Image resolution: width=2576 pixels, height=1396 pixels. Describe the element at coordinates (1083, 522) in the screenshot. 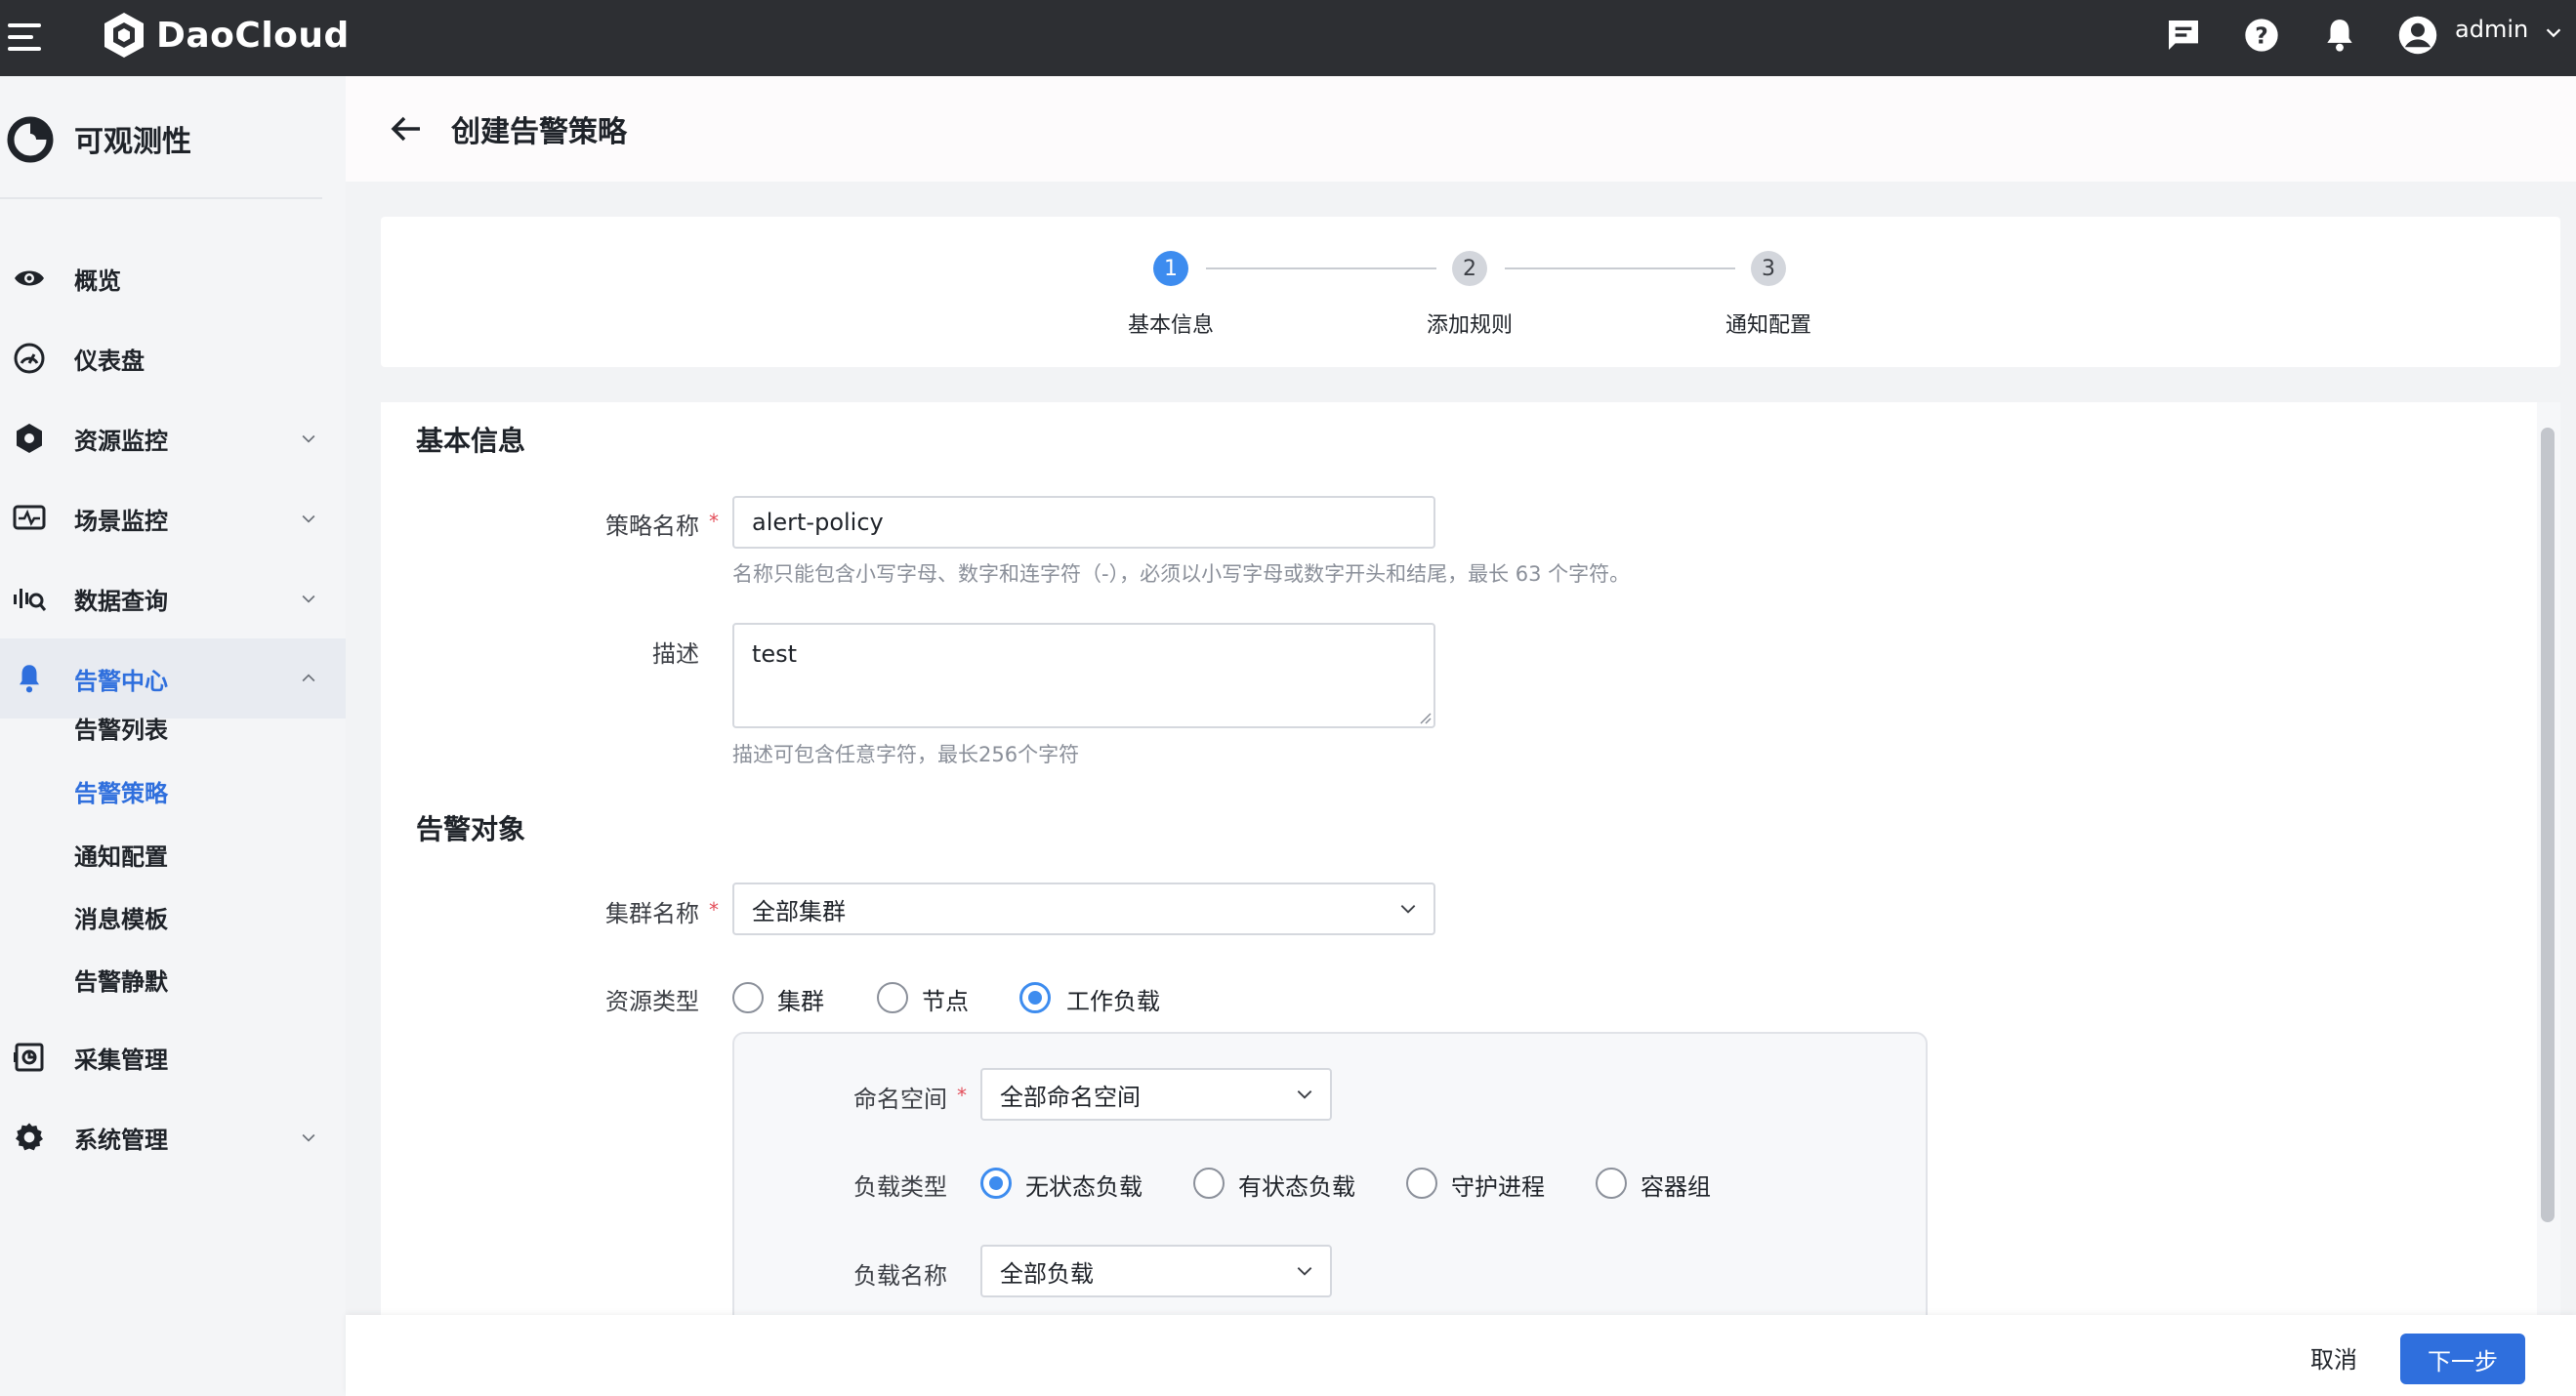

I see `policy-name-input: alert-policy` at that location.